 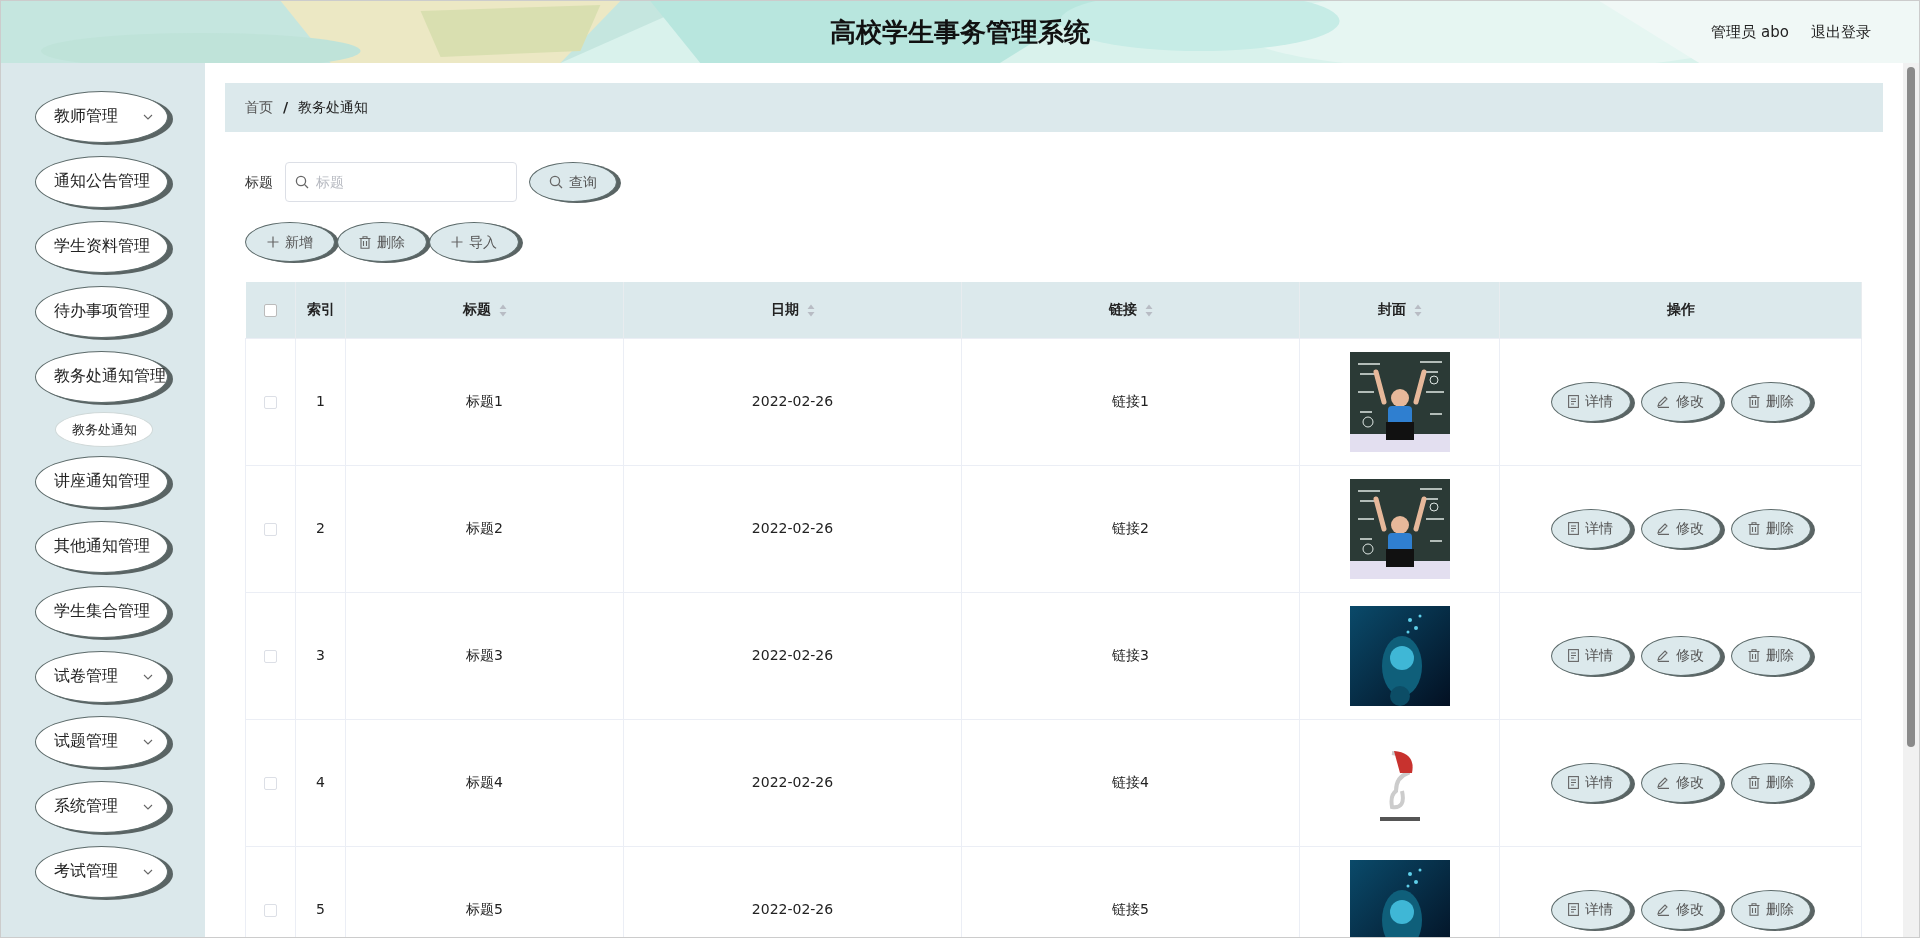 I want to click on table-cell: 标题5, so click(x=484, y=909).